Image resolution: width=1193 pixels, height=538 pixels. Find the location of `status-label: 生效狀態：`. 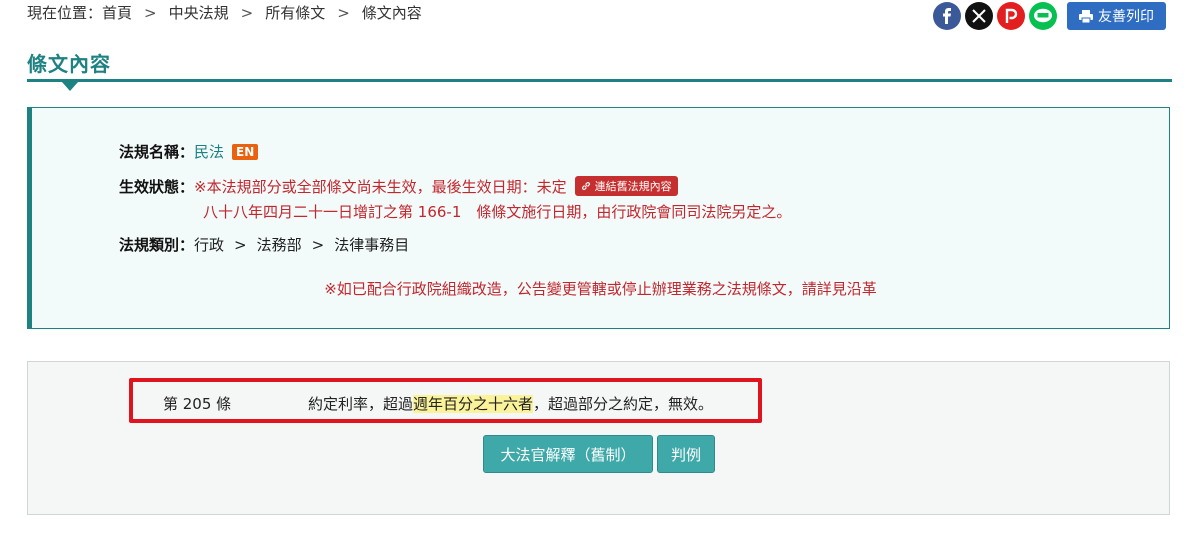

status-label: 生效狀態： is located at coordinates (157, 187).